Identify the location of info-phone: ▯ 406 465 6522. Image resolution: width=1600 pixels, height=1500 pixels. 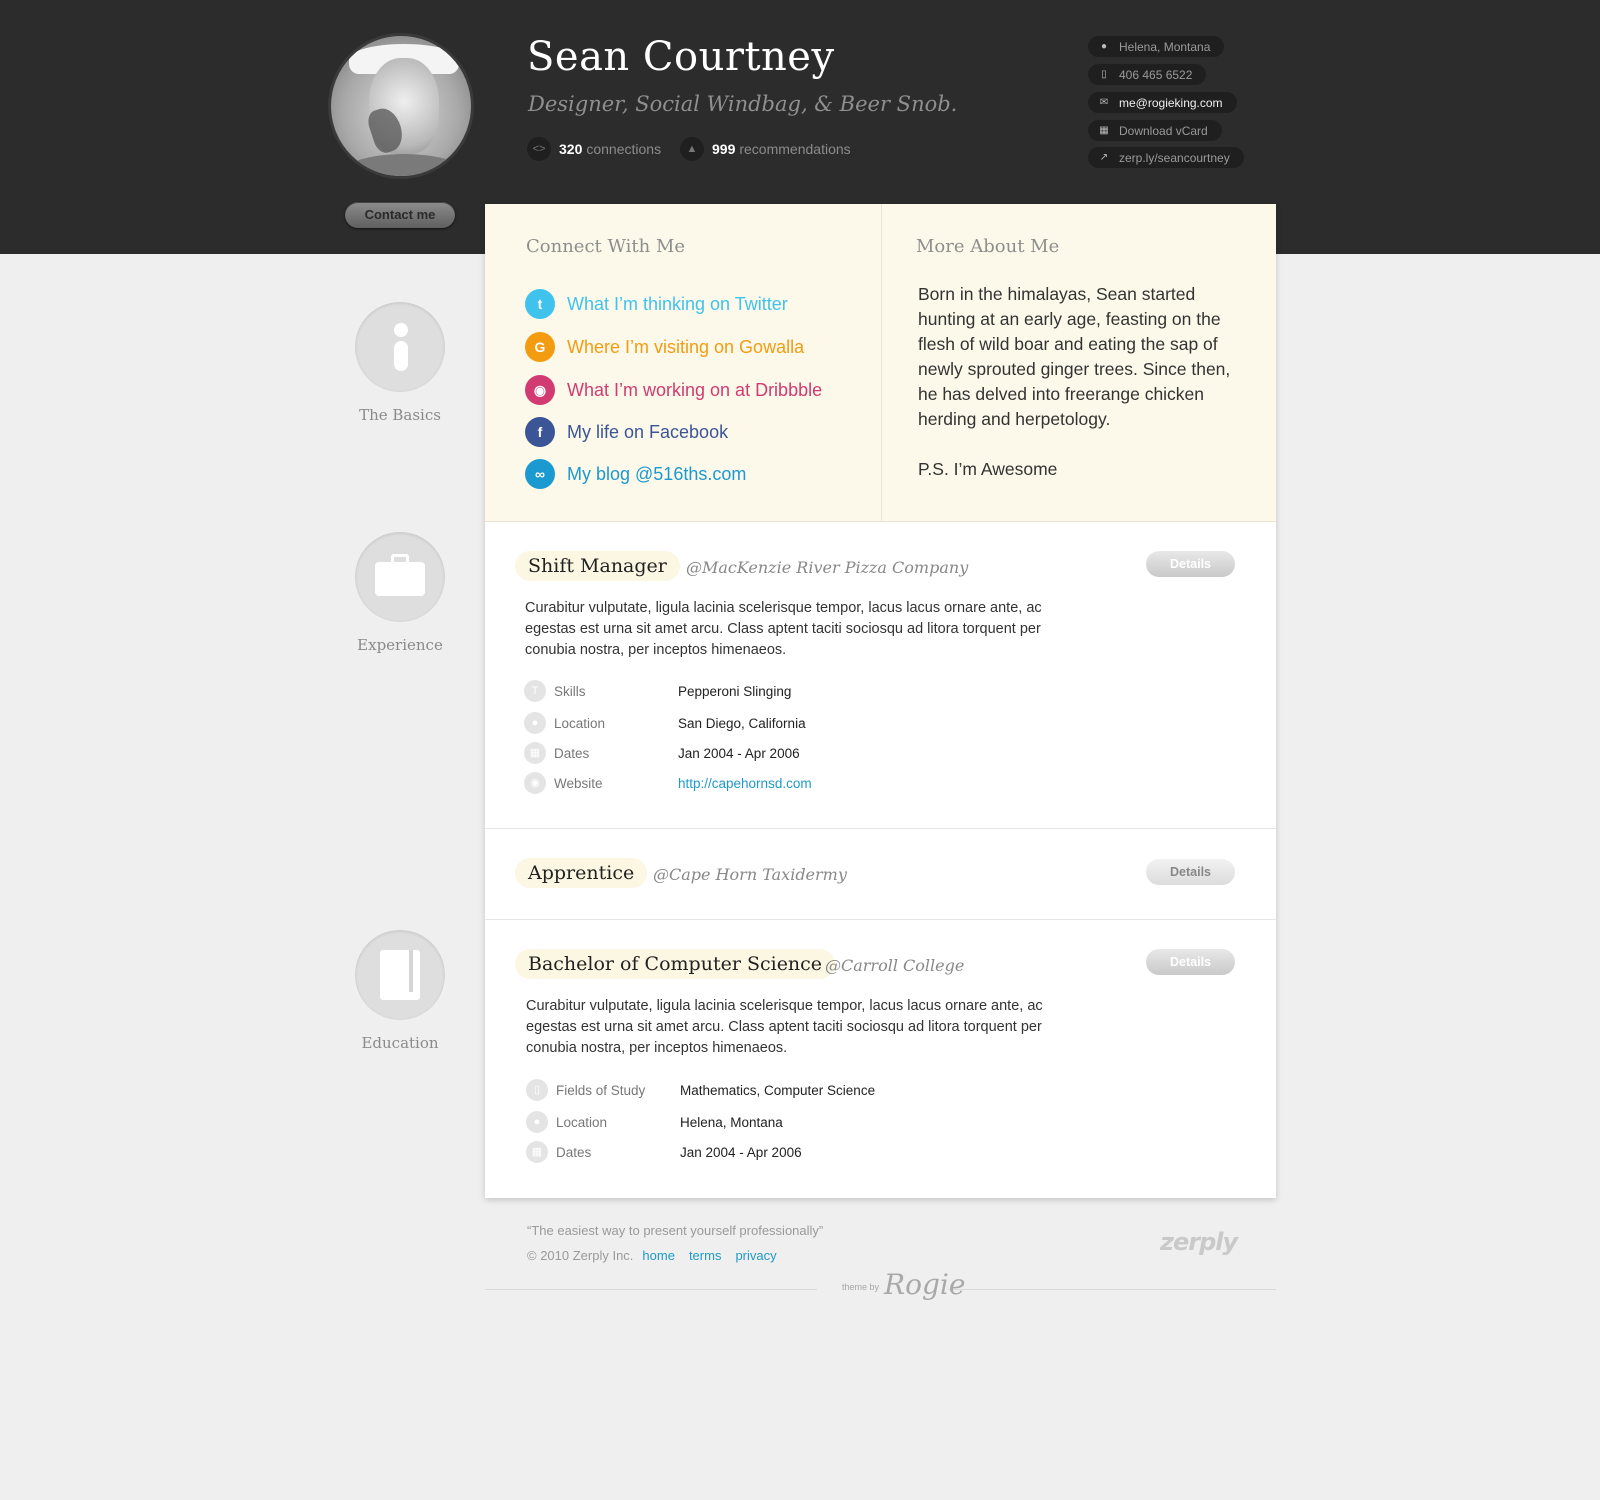
(1147, 74).